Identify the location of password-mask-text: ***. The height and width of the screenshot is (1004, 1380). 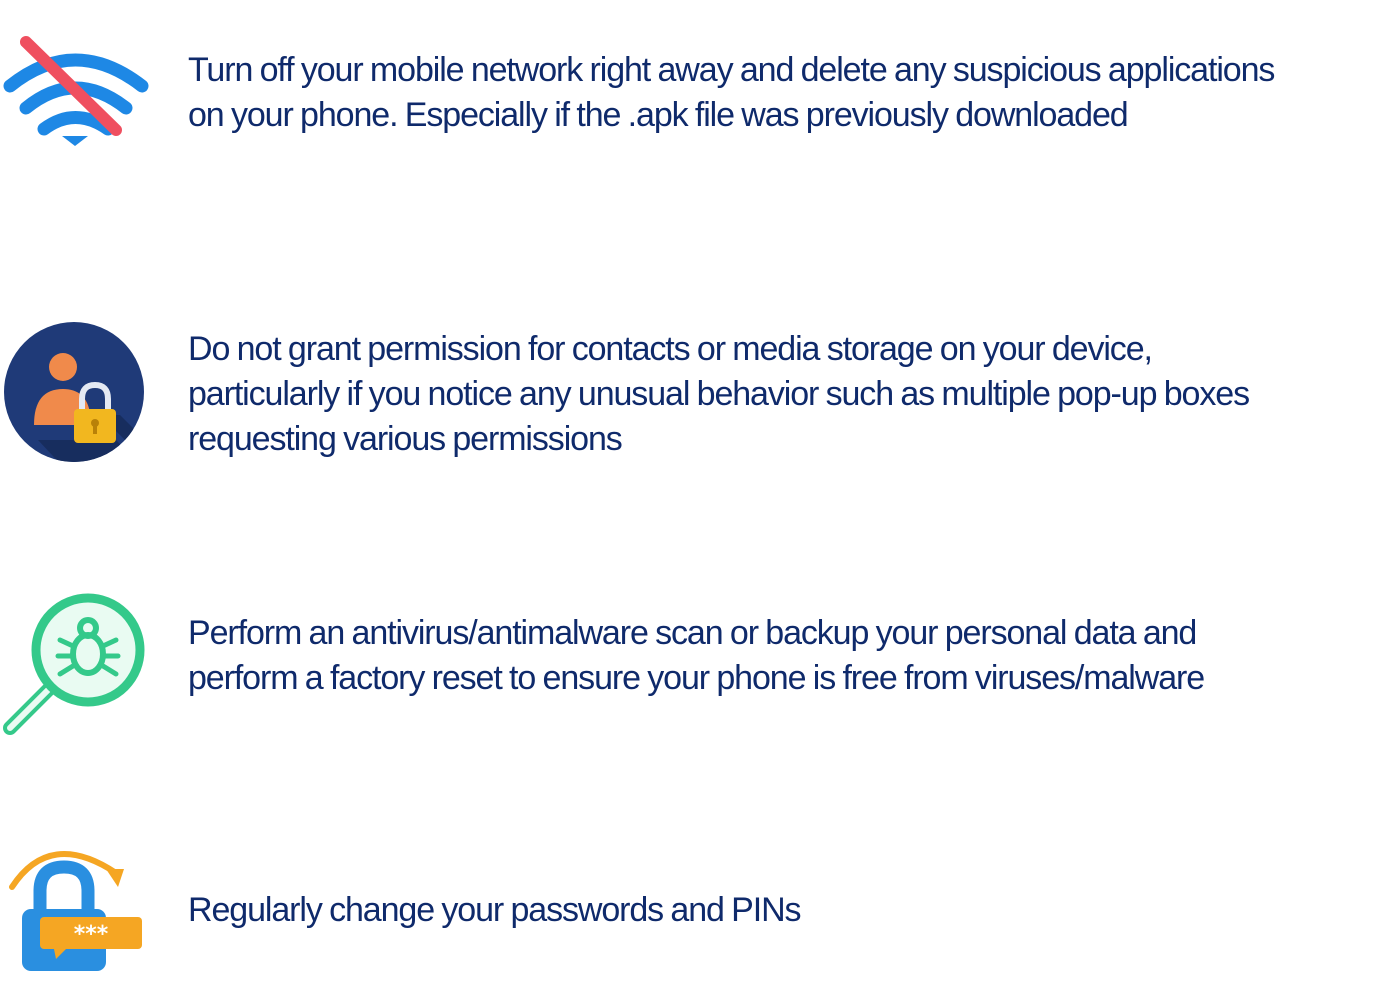
(91, 934).